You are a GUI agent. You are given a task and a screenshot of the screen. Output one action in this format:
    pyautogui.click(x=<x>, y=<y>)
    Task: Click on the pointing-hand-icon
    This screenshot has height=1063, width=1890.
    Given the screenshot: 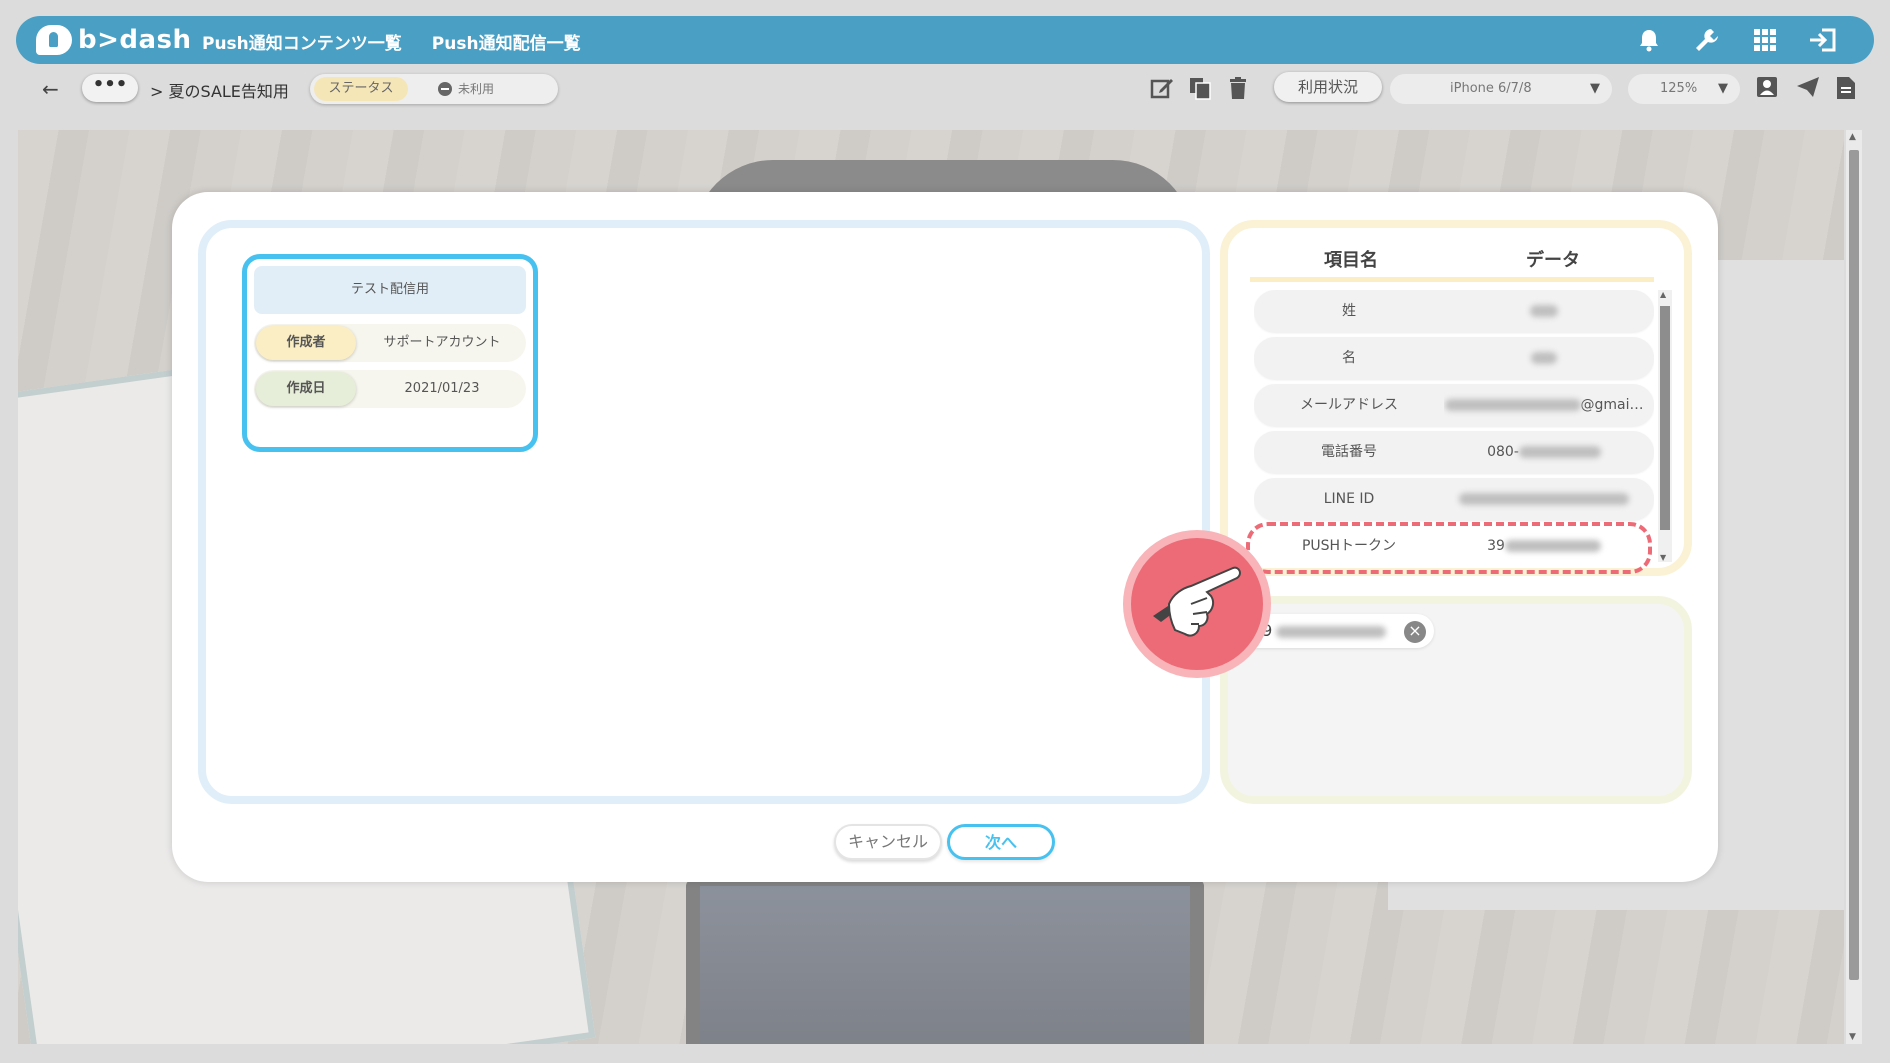 What is the action you would take?
    pyautogui.click(x=1197, y=604)
    